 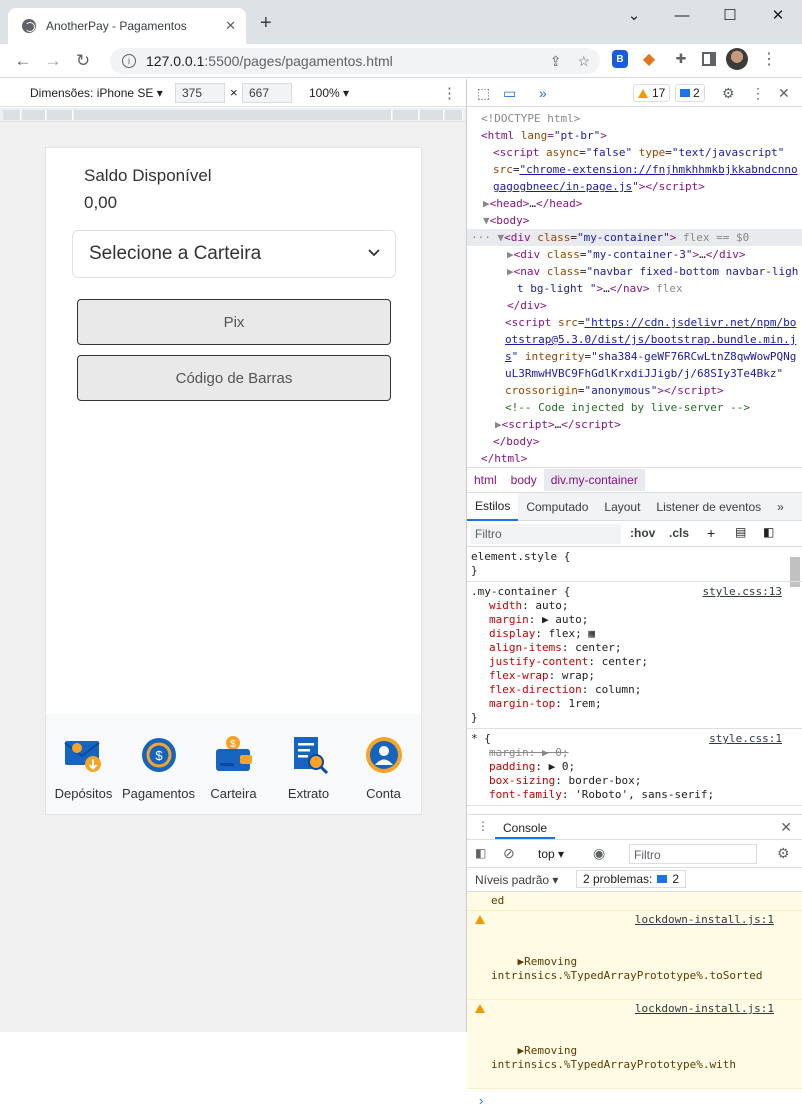 I want to click on console-message-text: ed, so click(x=498, y=900).